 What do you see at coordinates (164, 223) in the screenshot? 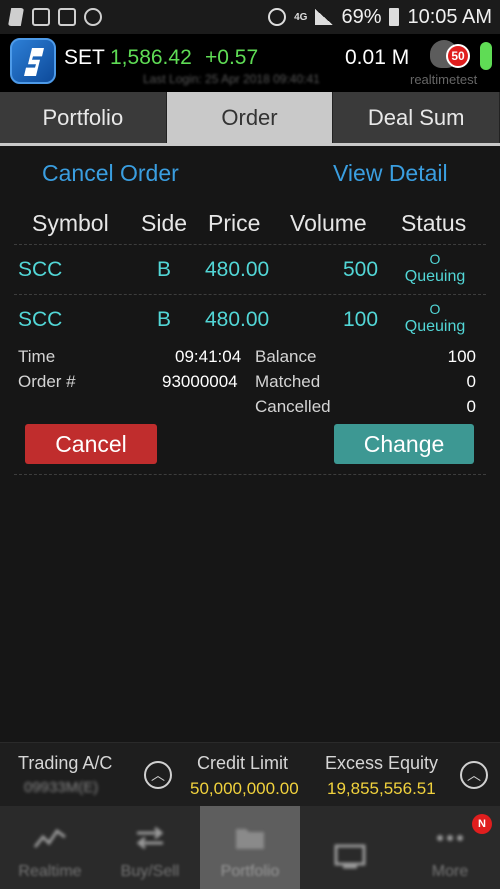
I see `column-header-side: Side` at bounding box center [164, 223].